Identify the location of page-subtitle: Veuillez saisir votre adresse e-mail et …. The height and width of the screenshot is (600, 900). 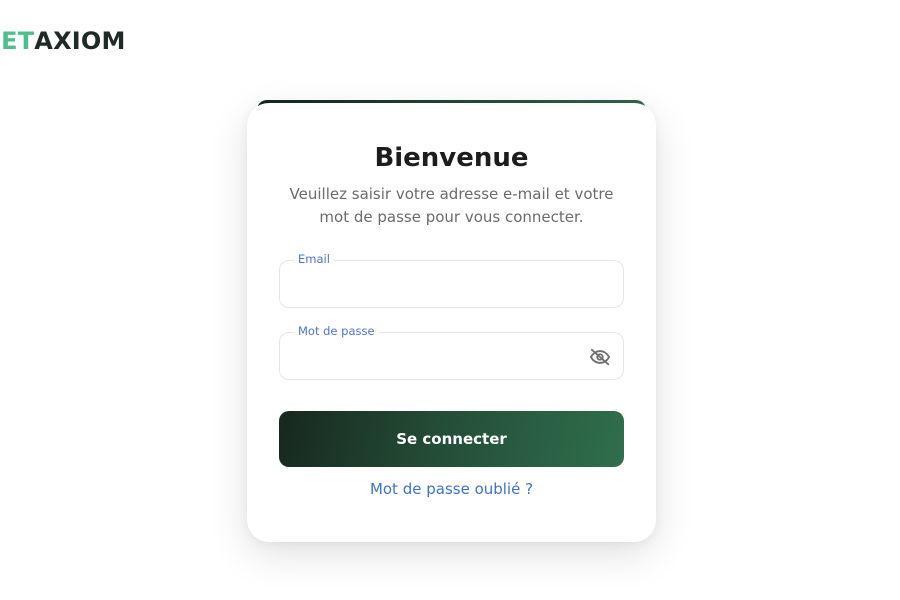
(451, 205).